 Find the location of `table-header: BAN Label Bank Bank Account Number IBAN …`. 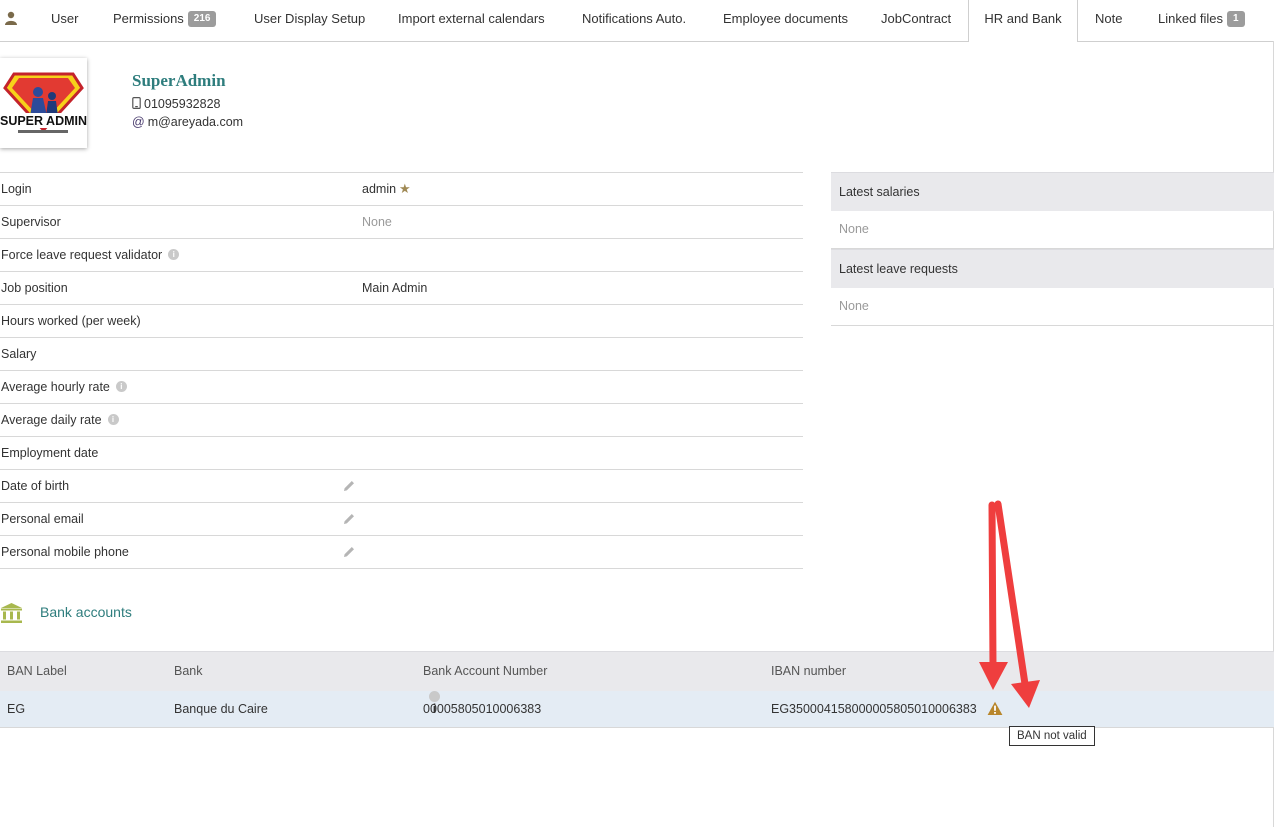

table-header: BAN Label Bank Bank Account Number IBAN … is located at coordinates (637, 671).